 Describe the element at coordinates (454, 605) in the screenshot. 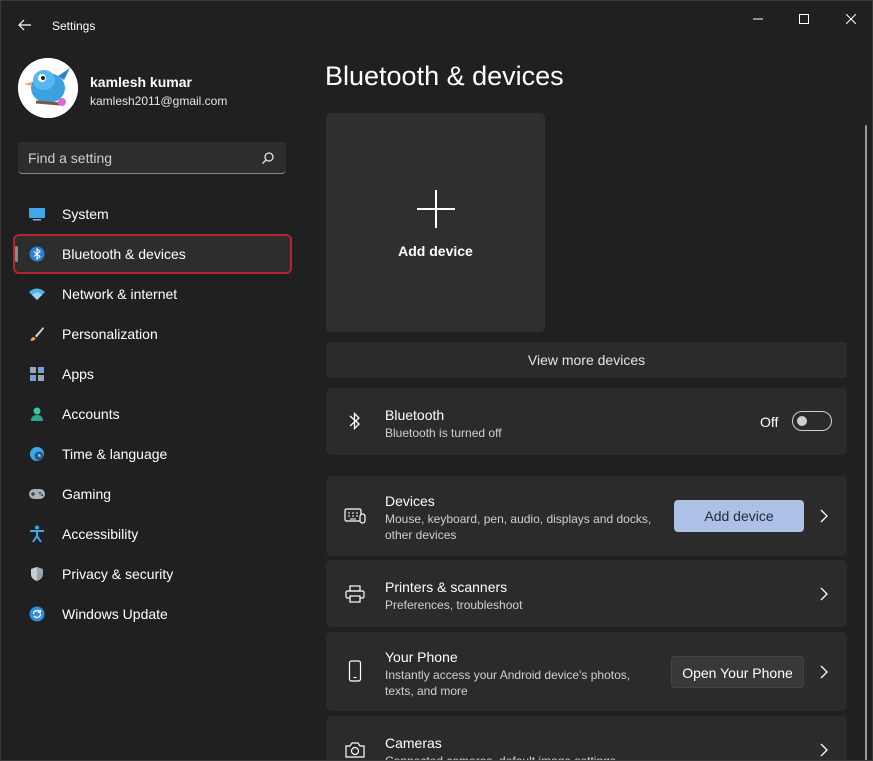

I see `printers-subtitle: Preferences, troubleshoot` at that location.